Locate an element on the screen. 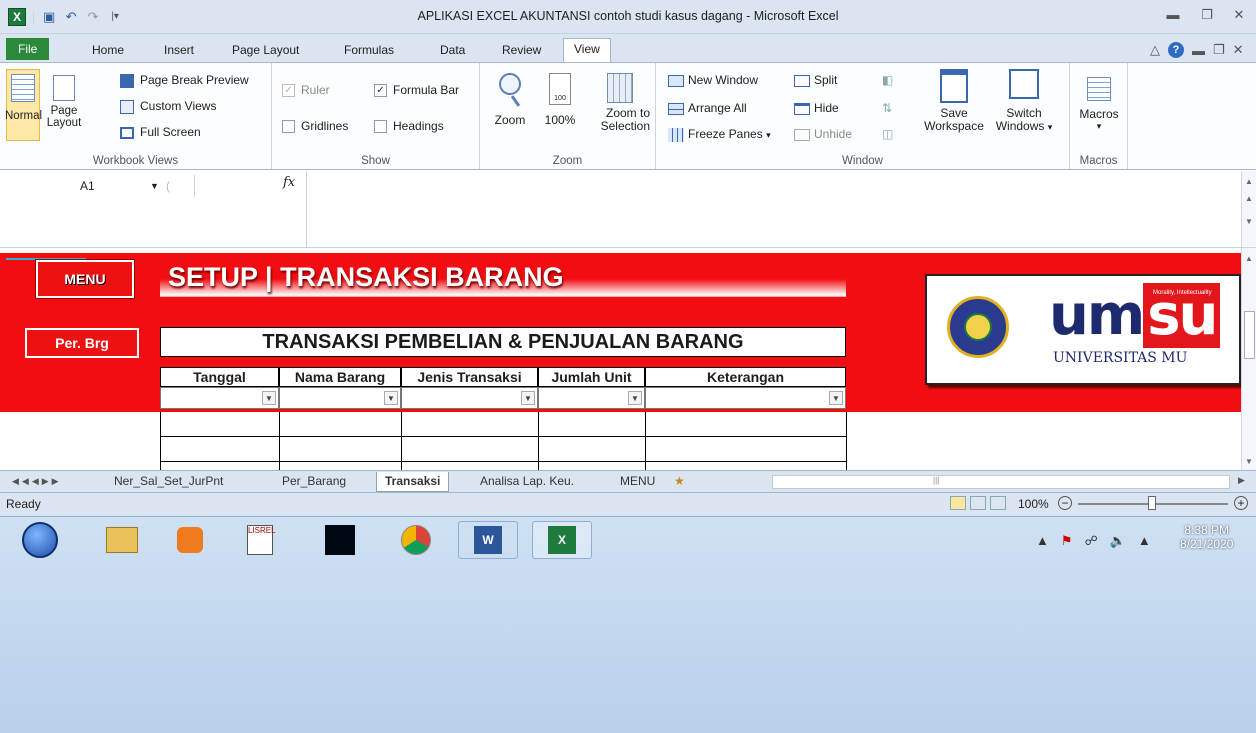 The image size is (1256, 733). tab-data: Data is located at coordinates (452, 51).